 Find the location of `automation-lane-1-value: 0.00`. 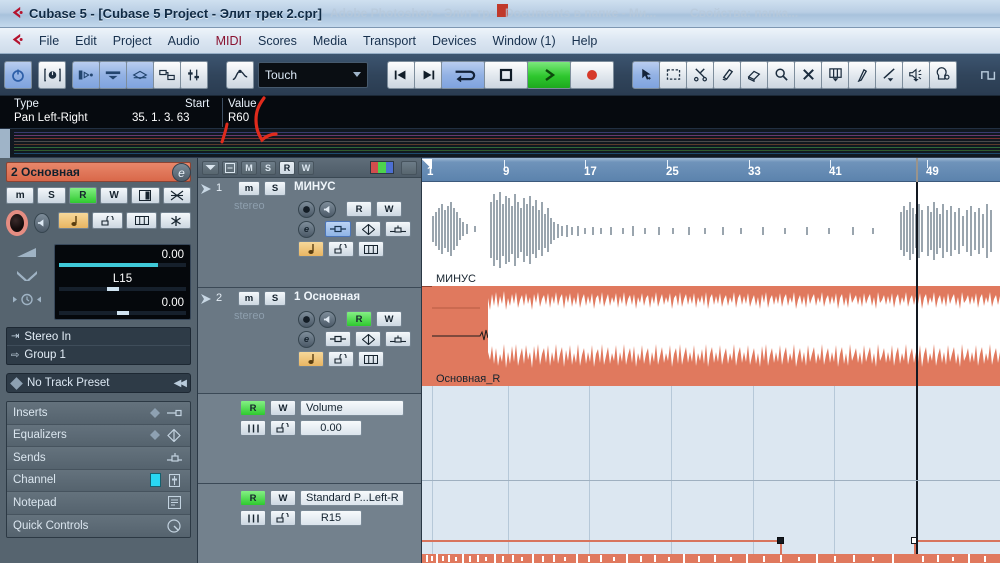

automation-lane-1-value: 0.00 is located at coordinates (331, 428).